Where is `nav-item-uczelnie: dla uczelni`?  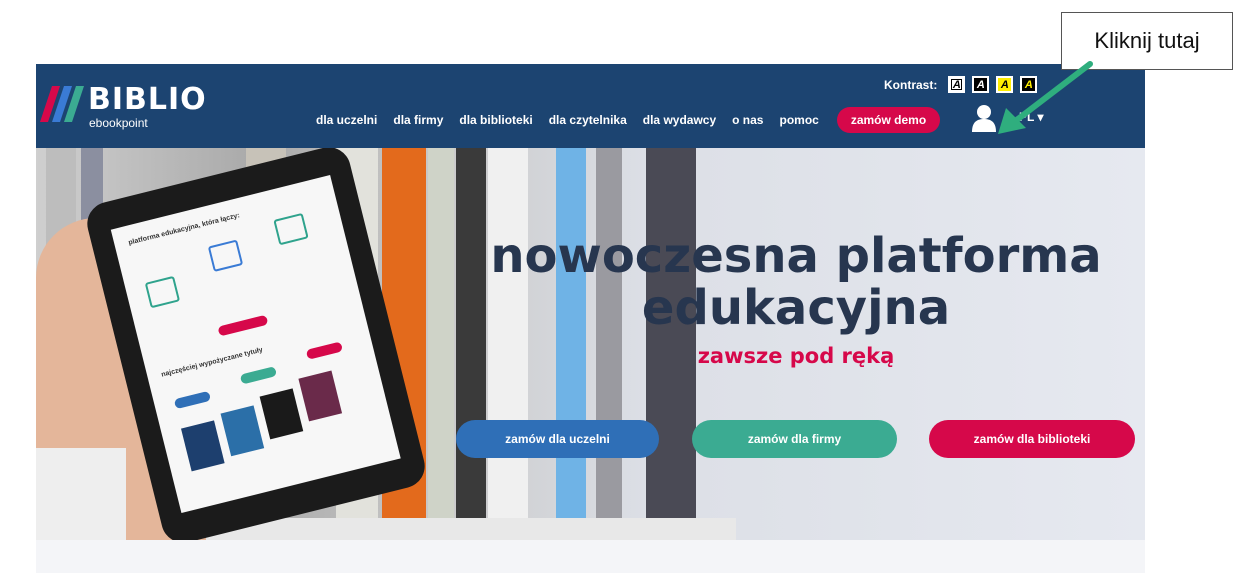
nav-item-uczelnie: dla uczelni is located at coordinates (346, 120).